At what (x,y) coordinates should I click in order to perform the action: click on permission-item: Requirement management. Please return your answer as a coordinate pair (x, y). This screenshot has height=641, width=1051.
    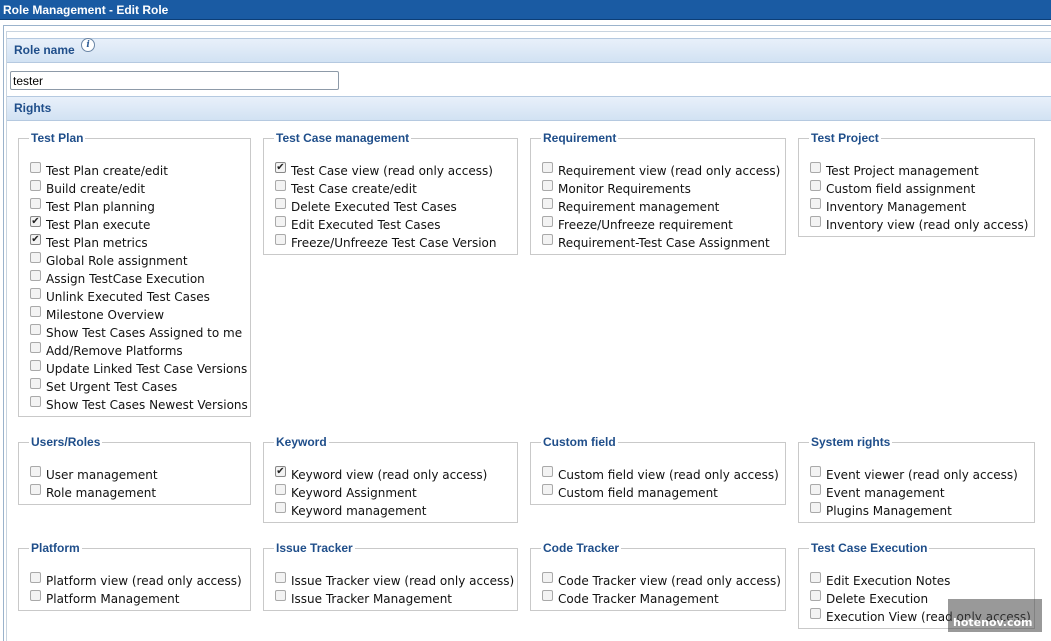
    Looking at the image, I should click on (661, 206).